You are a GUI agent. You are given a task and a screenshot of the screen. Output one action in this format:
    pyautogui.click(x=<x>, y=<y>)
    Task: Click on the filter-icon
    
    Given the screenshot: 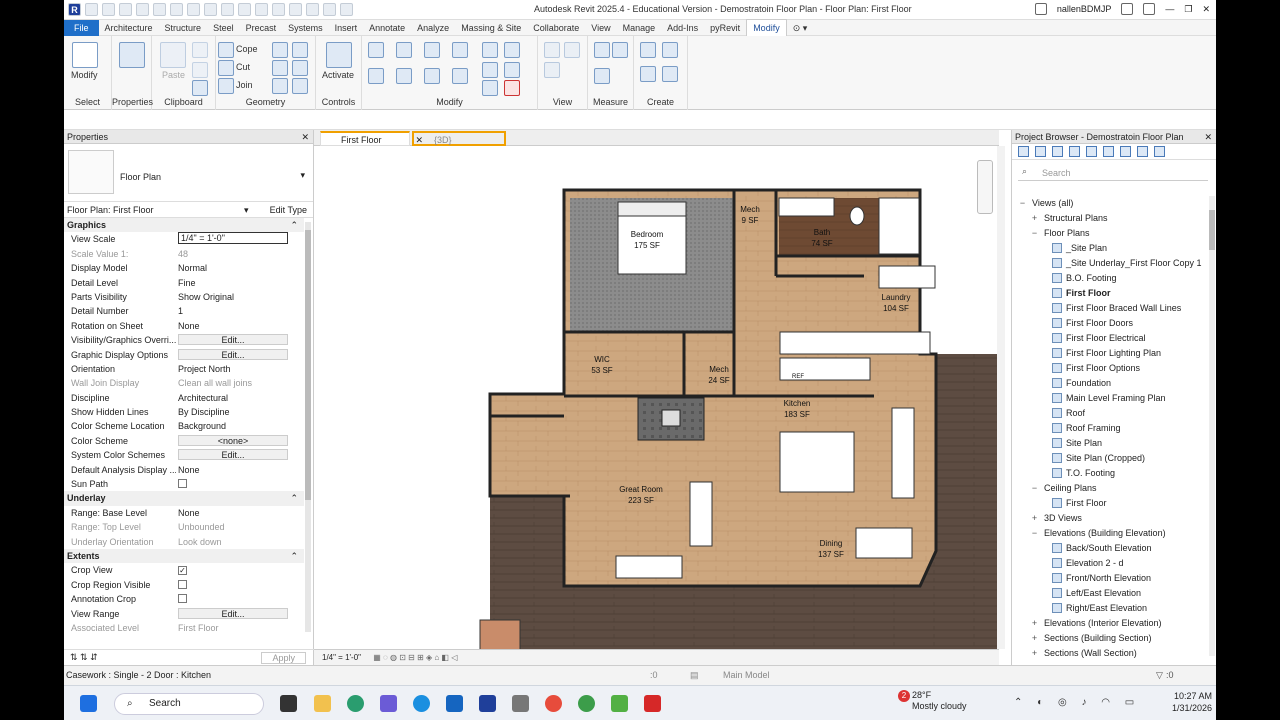 What is the action you would take?
    pyautogui.click(x=1159, y=151)
    